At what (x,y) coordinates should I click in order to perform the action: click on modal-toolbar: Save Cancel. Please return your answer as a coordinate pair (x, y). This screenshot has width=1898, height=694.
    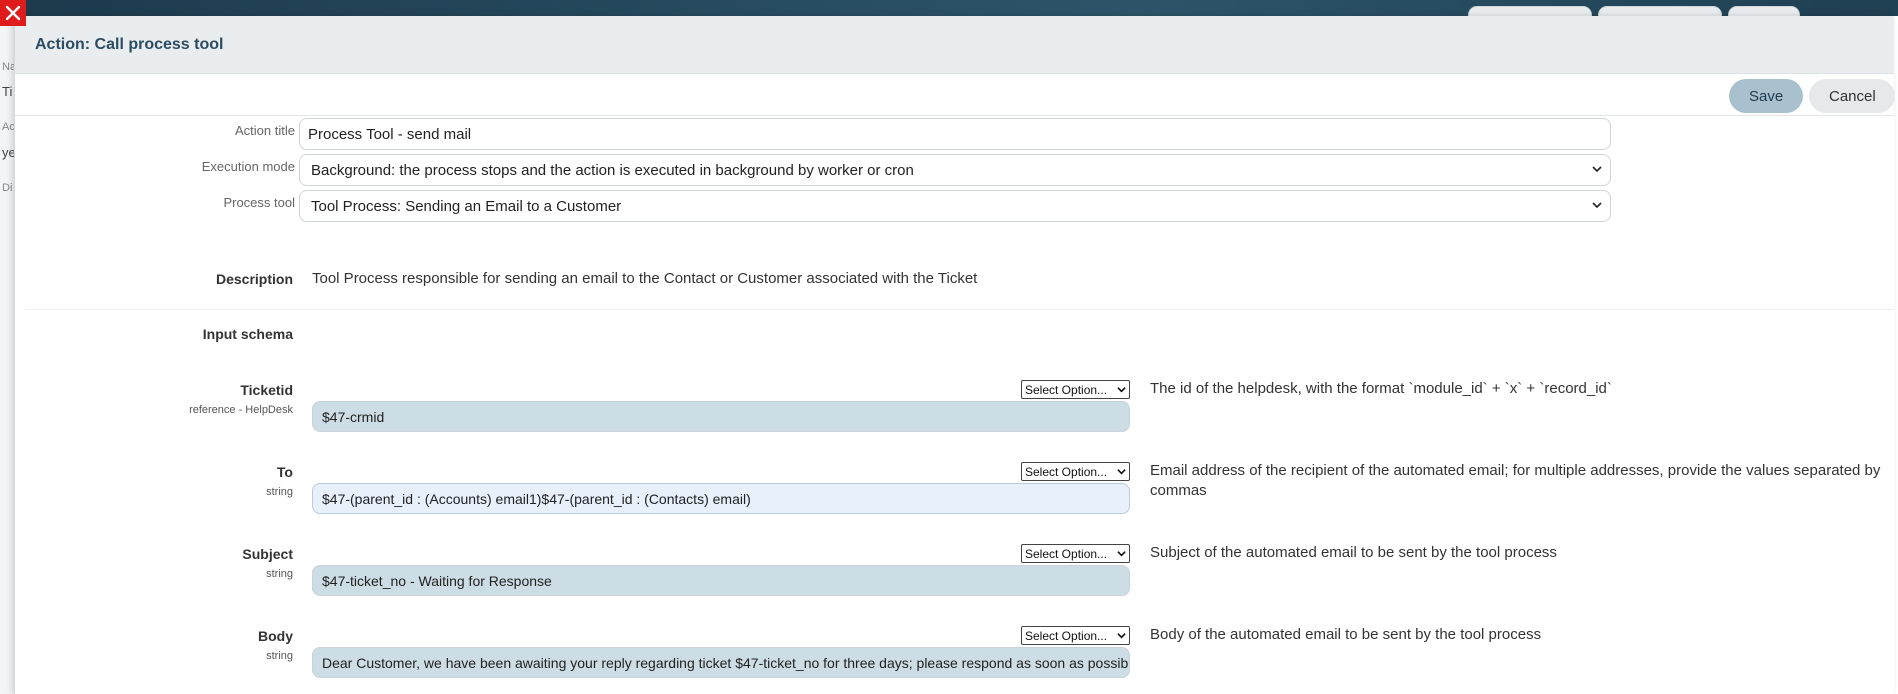
    Looking at the image, I should click on (955, 95).